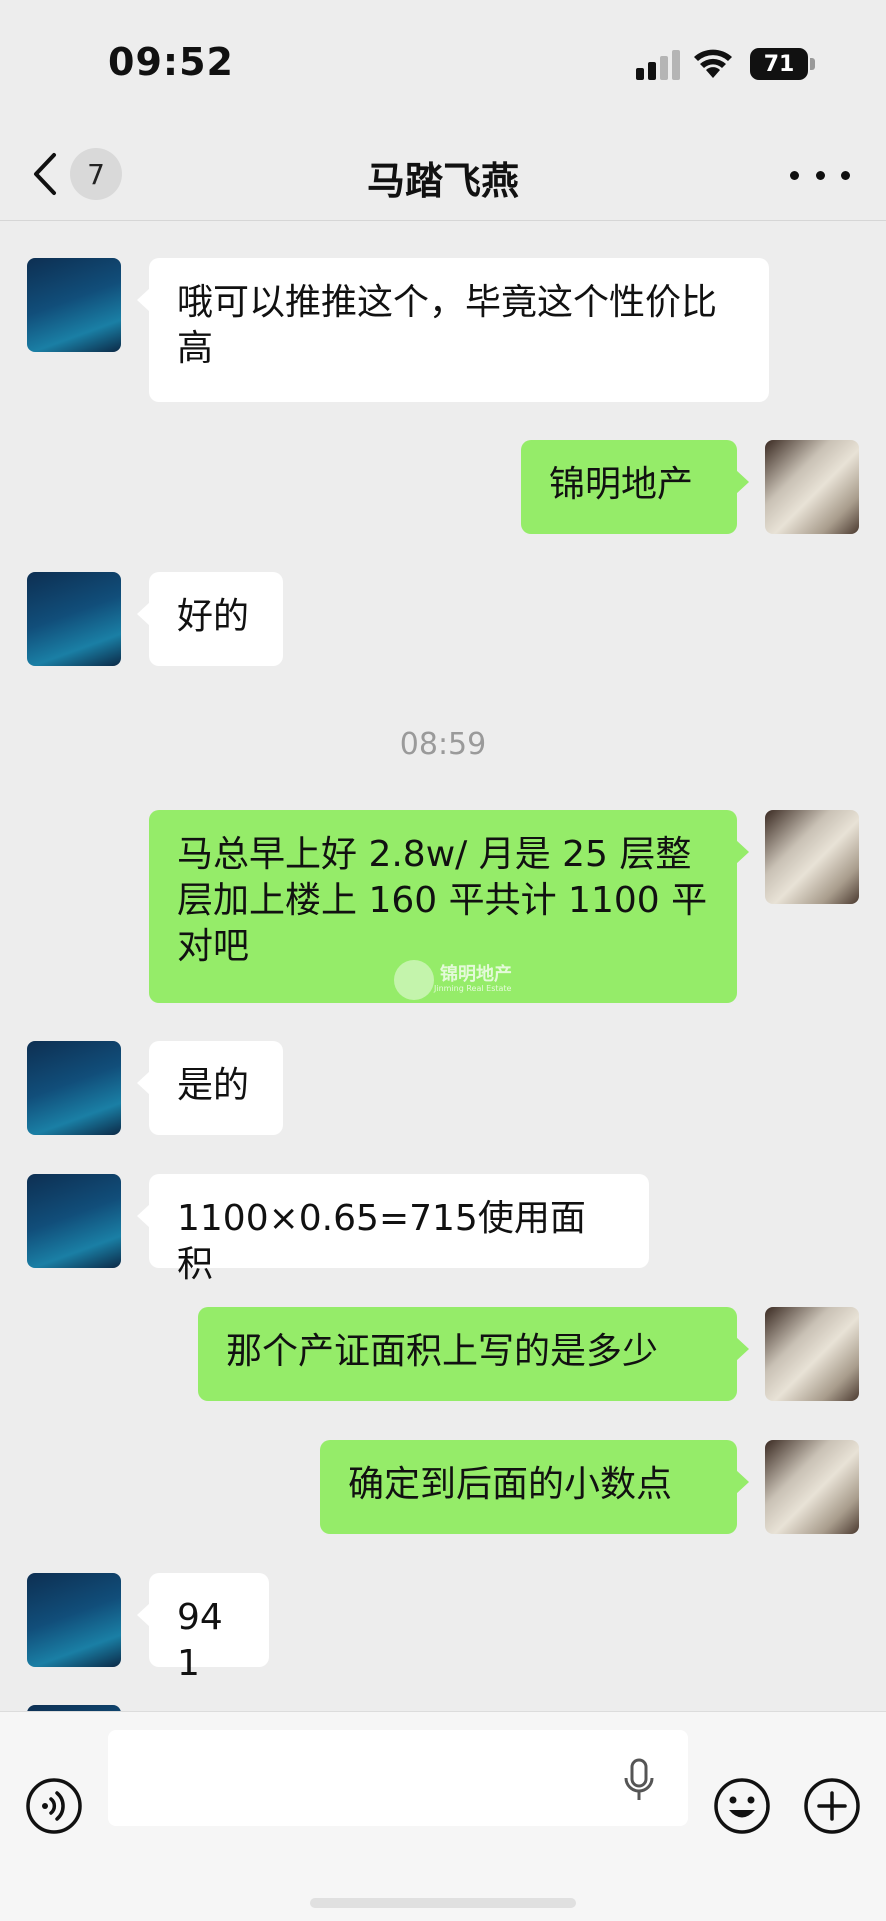  I want to click on received-message-bubble: 是的, so click(210, 1088).